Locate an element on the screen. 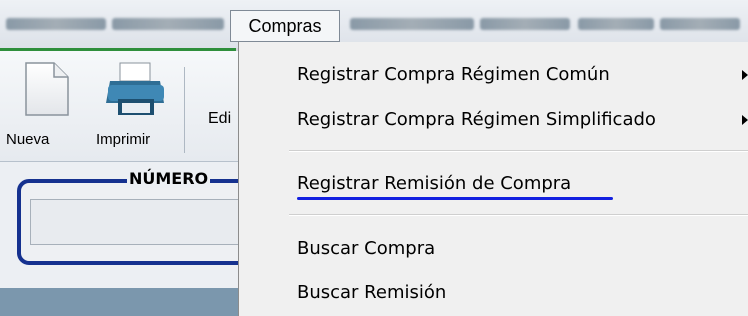 Image resolution: width=748 pixels, height=316 pixels. menu-item-buscar-remision: Buscar Remisión is located at coordinates (371, 292).